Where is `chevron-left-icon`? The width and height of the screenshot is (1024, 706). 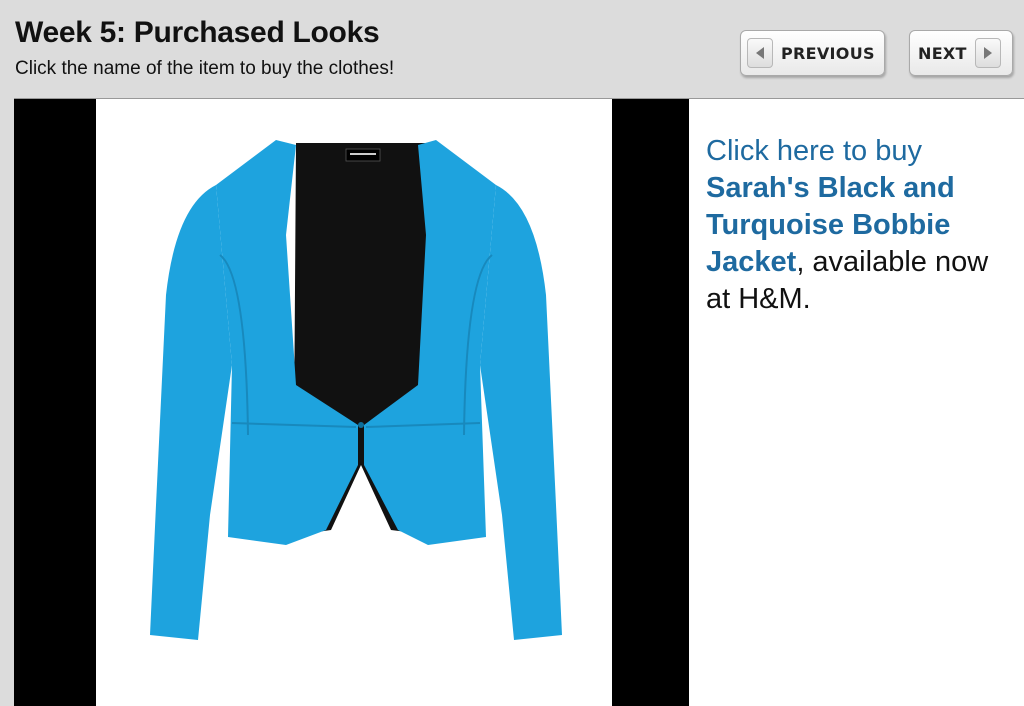
chevron-left-icon is located at coordinates (760, 53).